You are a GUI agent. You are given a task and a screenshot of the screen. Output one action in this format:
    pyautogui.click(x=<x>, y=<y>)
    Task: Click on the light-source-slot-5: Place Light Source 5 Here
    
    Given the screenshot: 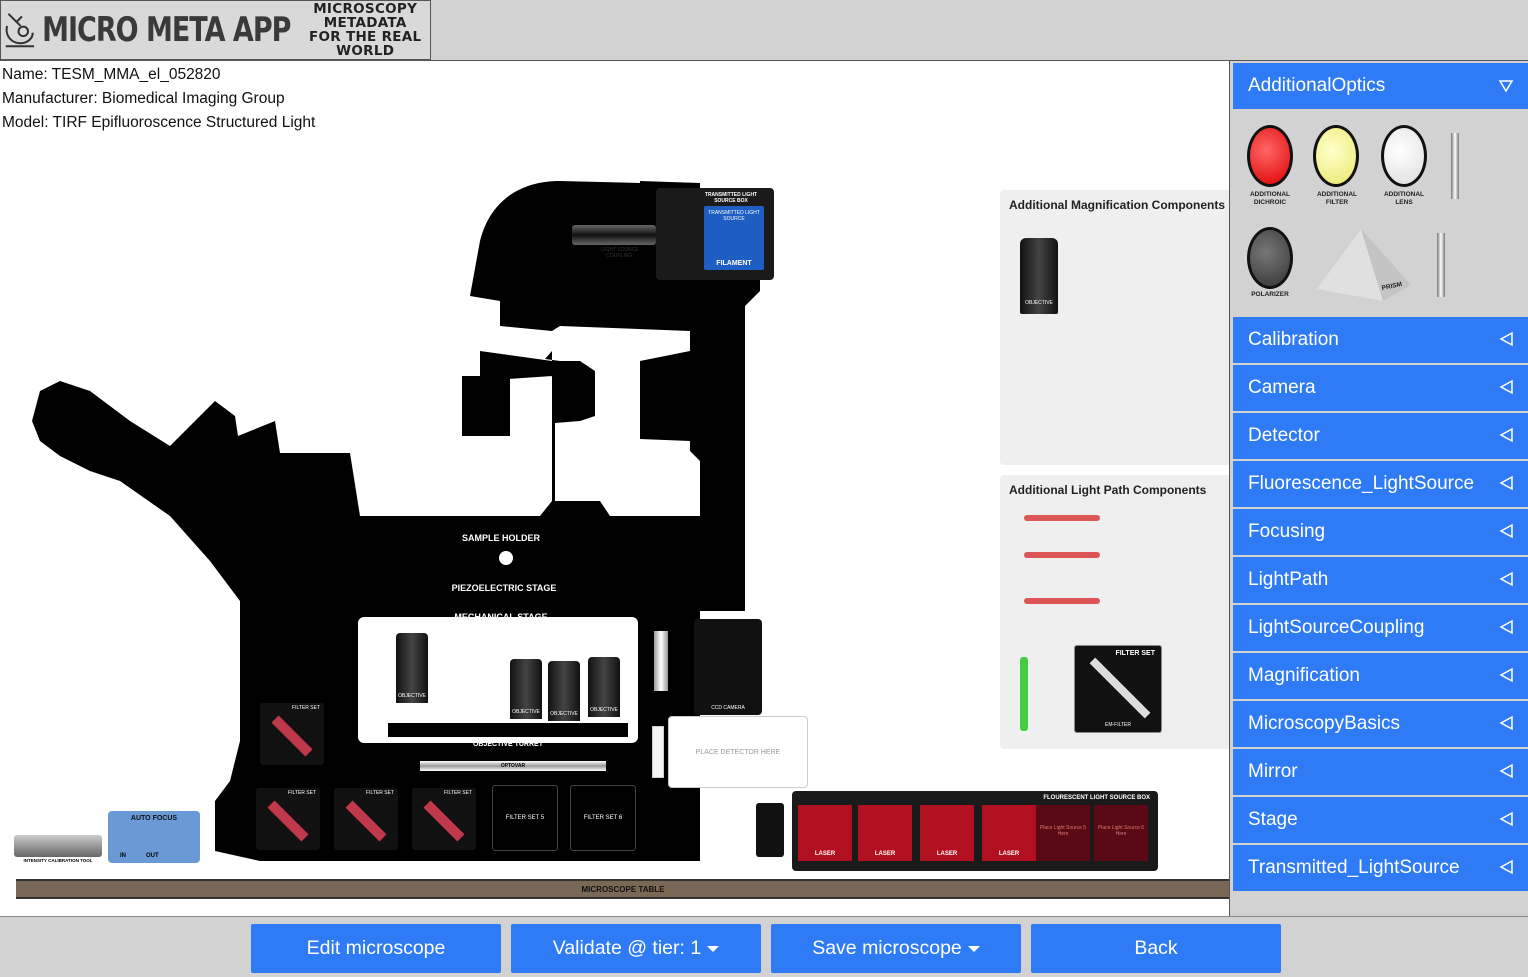 What is the action you would take?
    pyautogui.click(x=1063, y=833)
    